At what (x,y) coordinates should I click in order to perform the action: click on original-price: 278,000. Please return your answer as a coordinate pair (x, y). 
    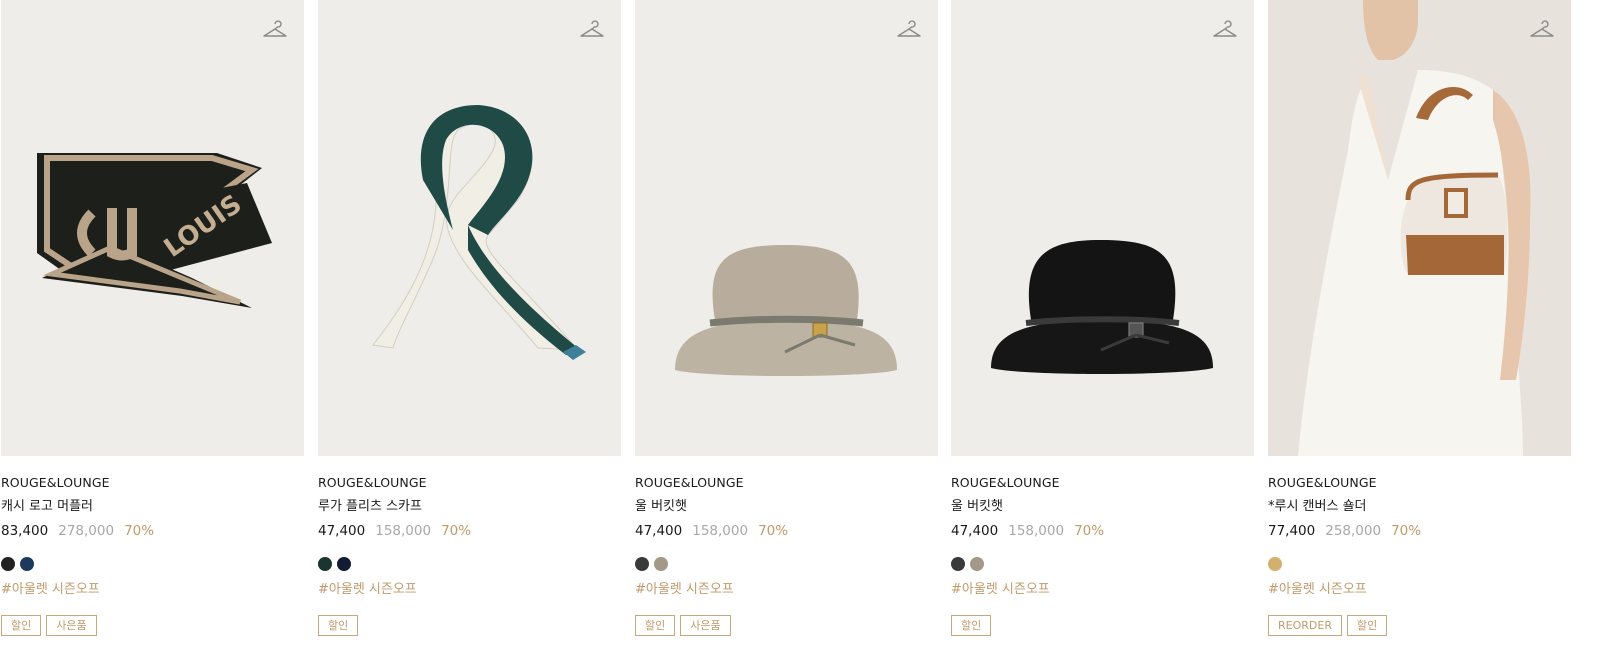
    Looking at the image, I should click on (86, 531).